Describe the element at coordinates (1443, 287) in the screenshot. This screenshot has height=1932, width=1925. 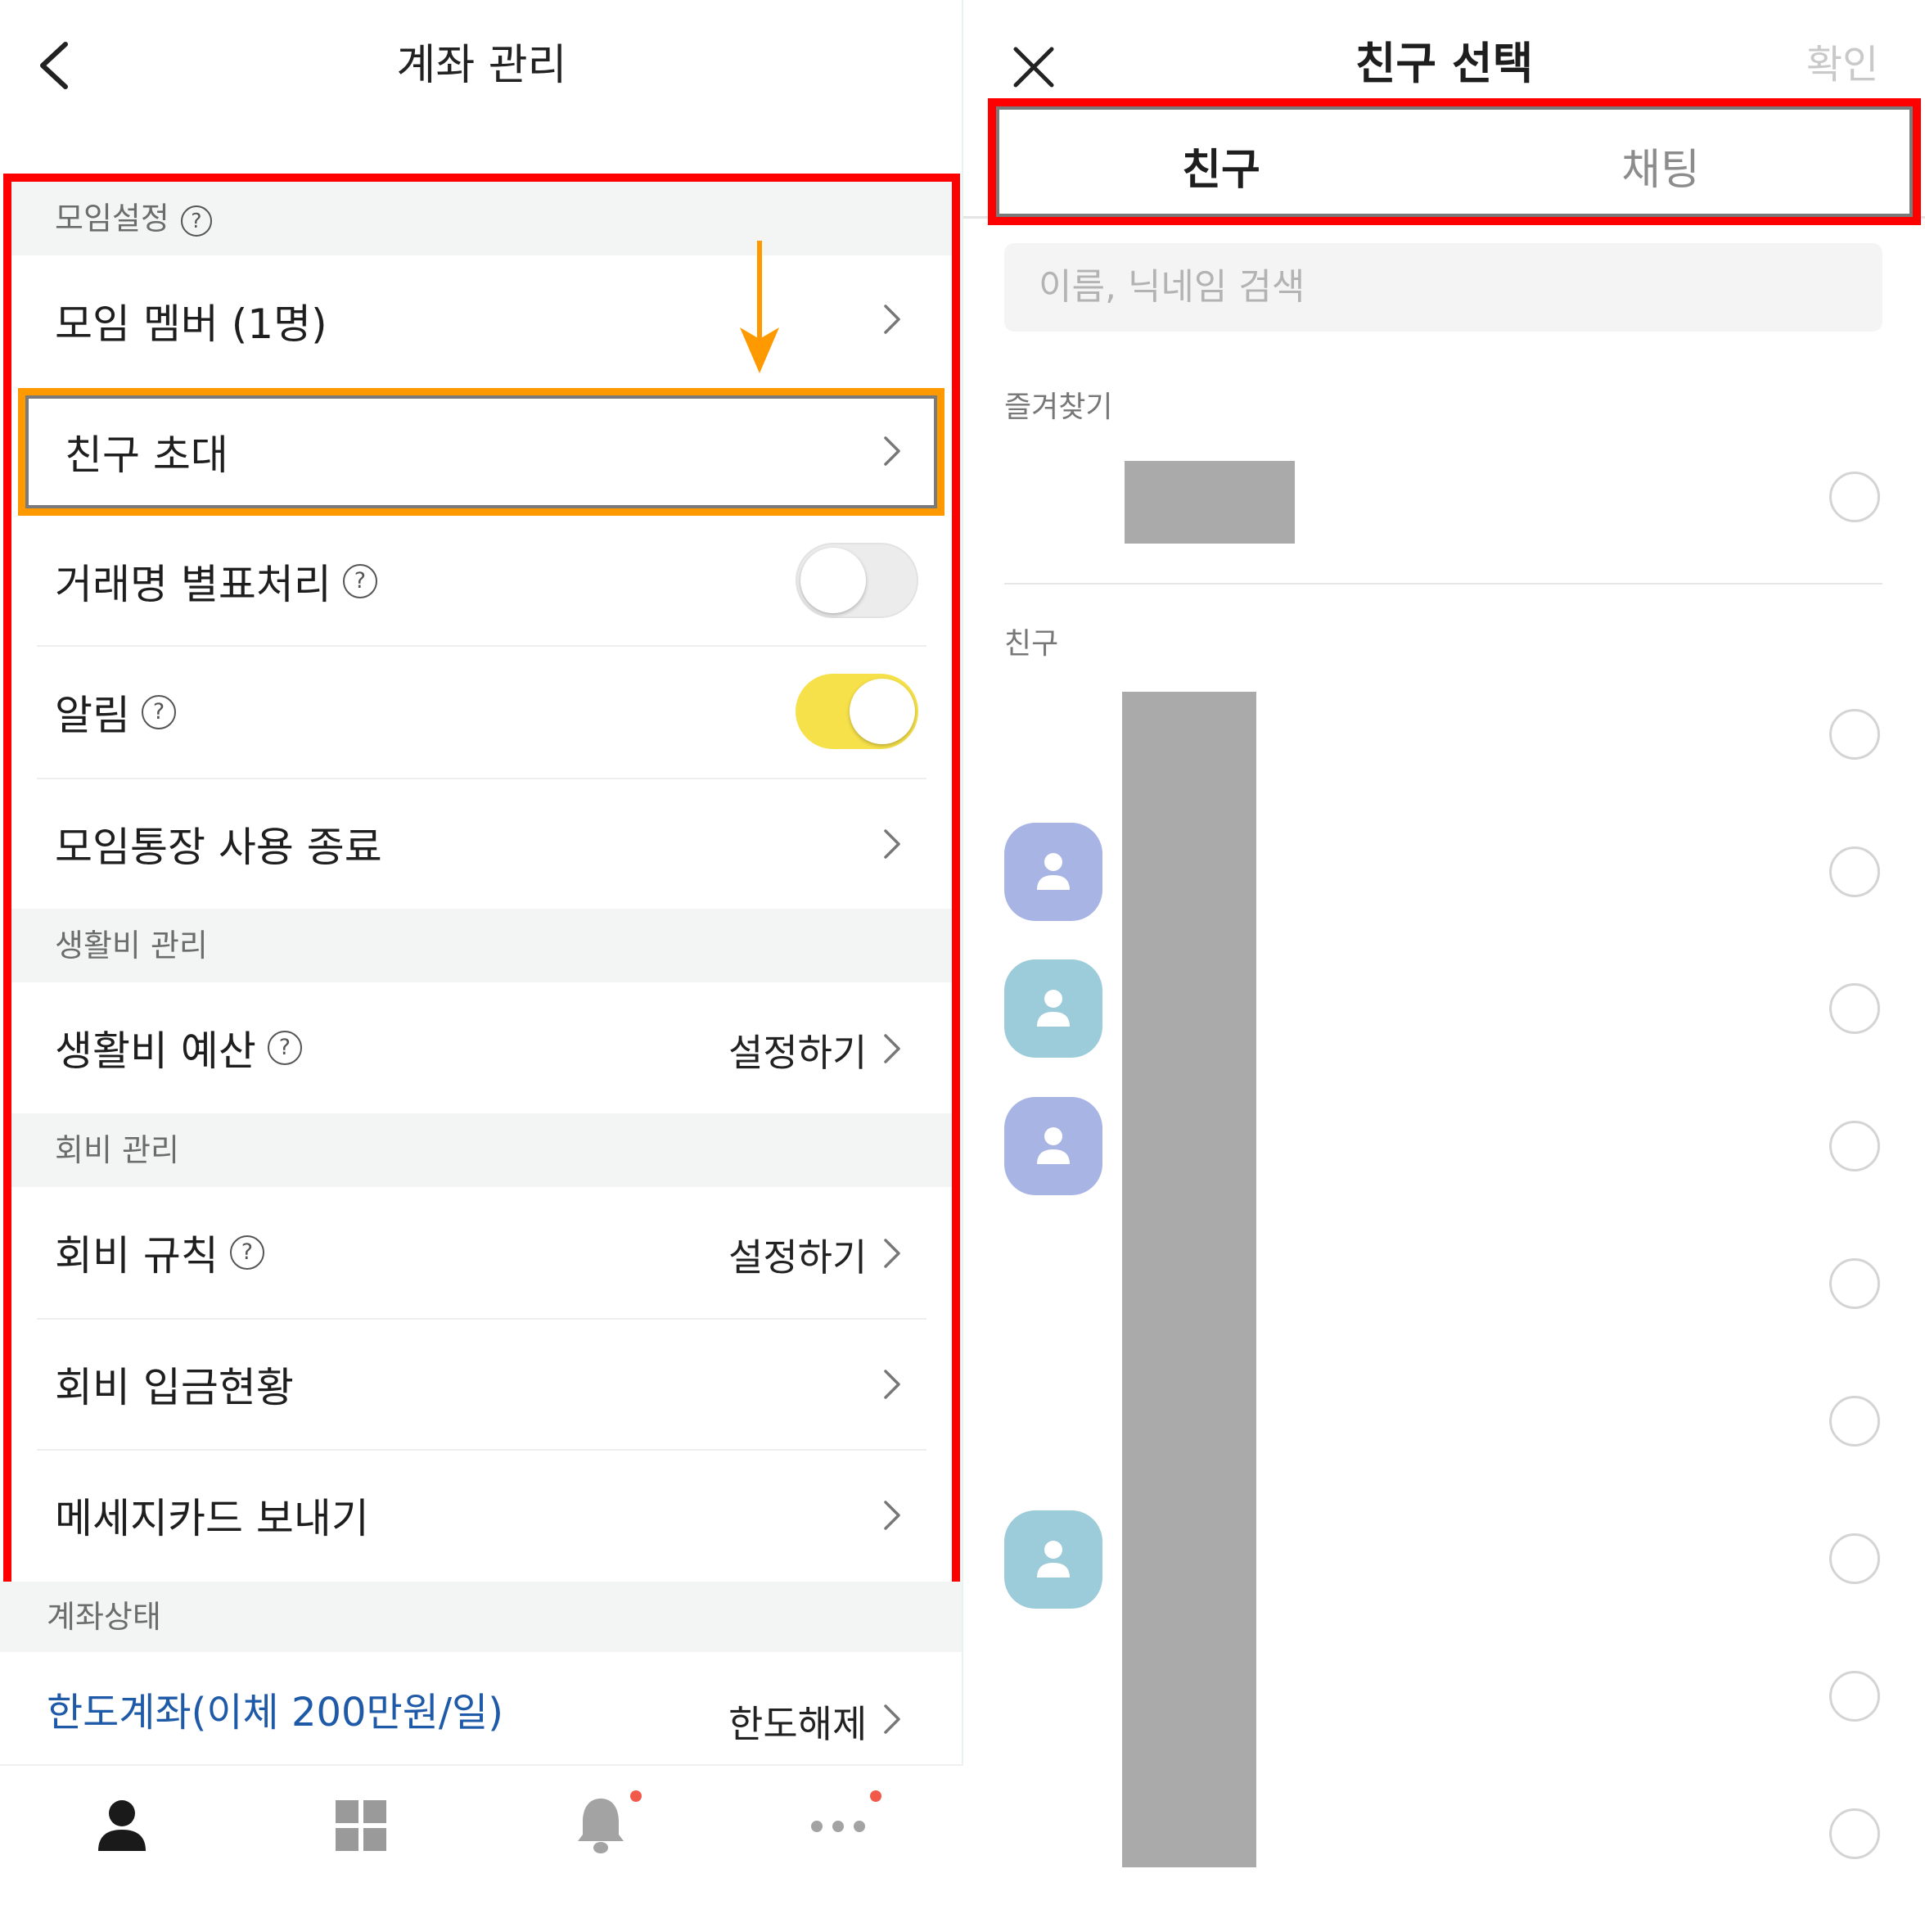
I see `search-input: 이름, 닉네임 검색` at that location.